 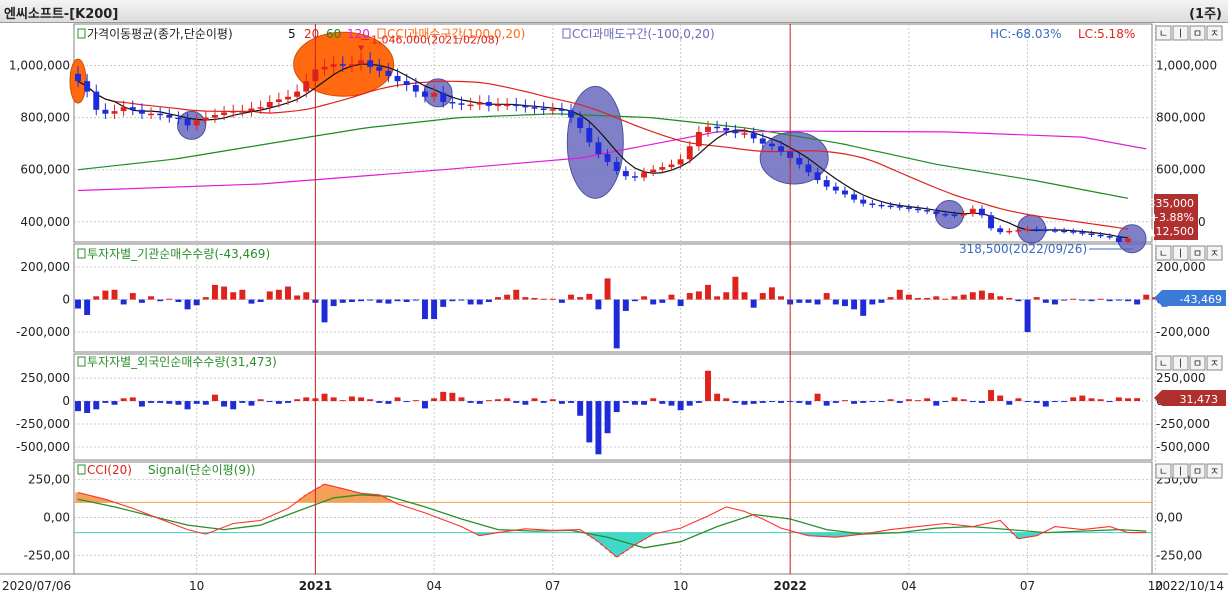 I want to click on panel-button-label: ㅣ, so click(x=1180, y=254).